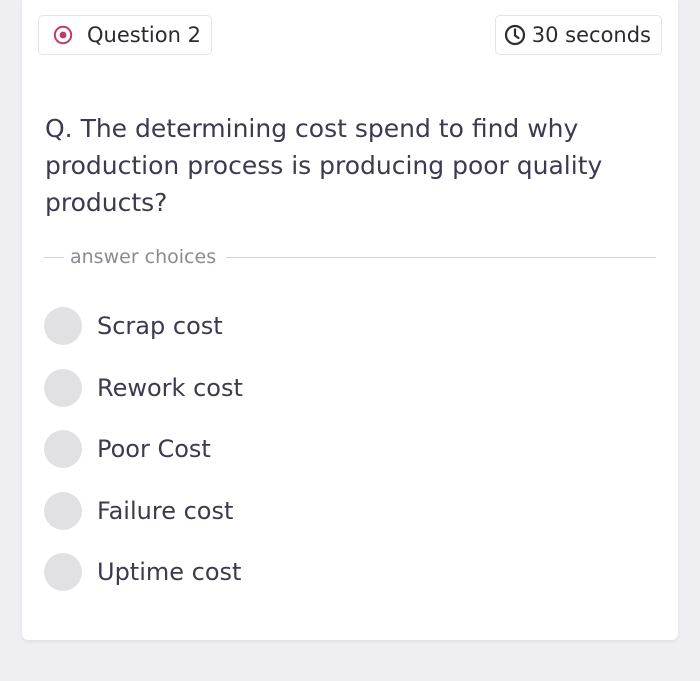 The image size is (700, 681). I want to click on question-number-badge: Question 2, so click(125, 35).